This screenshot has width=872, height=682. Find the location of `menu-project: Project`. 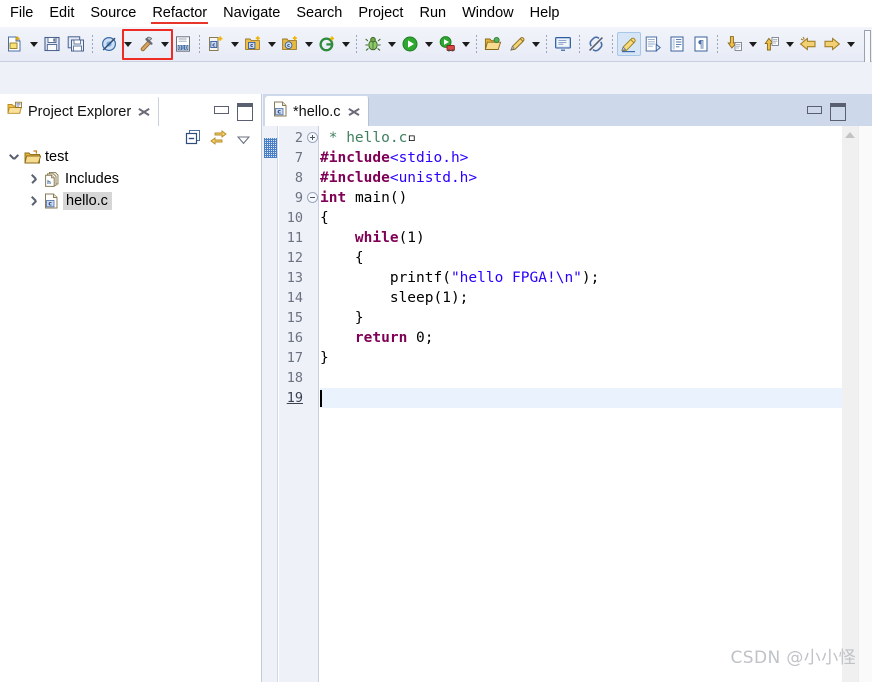

menu-project: Project is located at coordinates (380, 13).